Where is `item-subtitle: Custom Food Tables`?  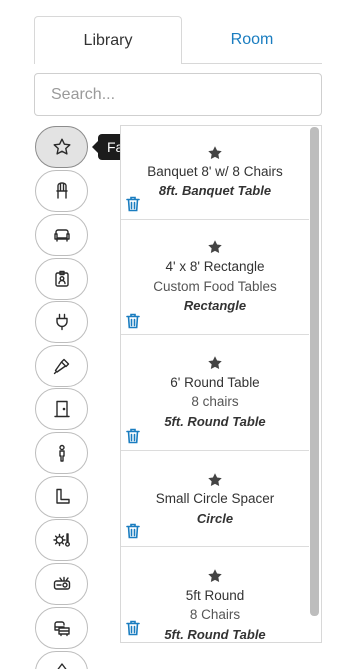 item-subtitle: Custom Food Tables is located at coordinates (215, 286).